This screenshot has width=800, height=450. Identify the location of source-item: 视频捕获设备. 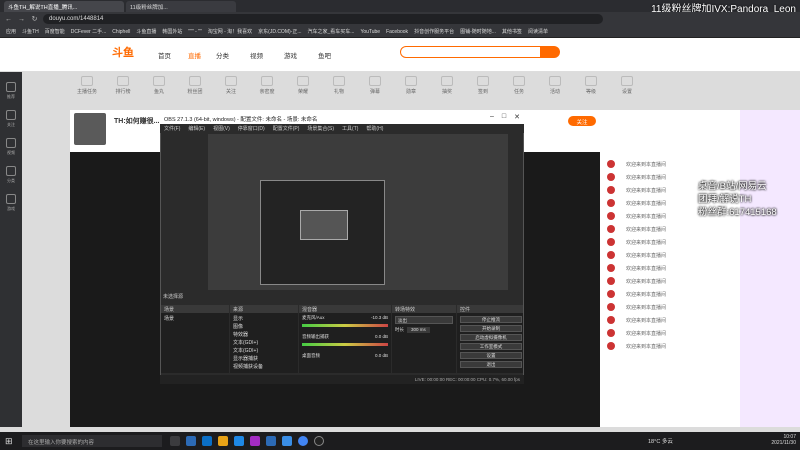
(248, 366).